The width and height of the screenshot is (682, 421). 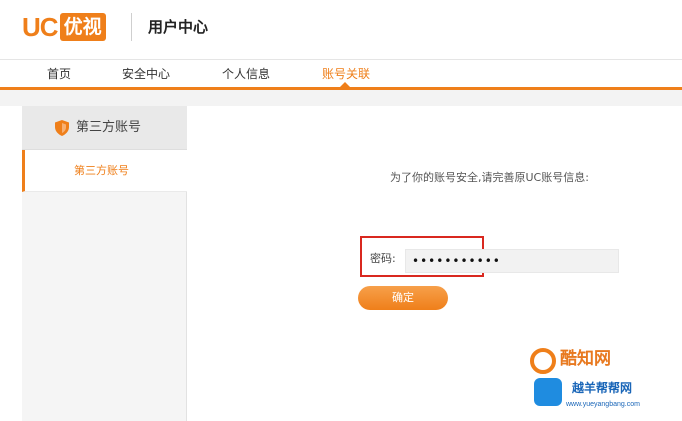 I want to click on sidebar-heading: 第三方账号, so click(x=104, y=128).